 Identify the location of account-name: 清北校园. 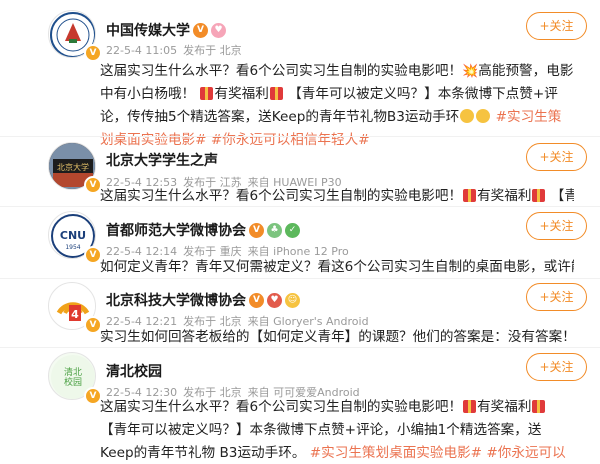
(134, 371).